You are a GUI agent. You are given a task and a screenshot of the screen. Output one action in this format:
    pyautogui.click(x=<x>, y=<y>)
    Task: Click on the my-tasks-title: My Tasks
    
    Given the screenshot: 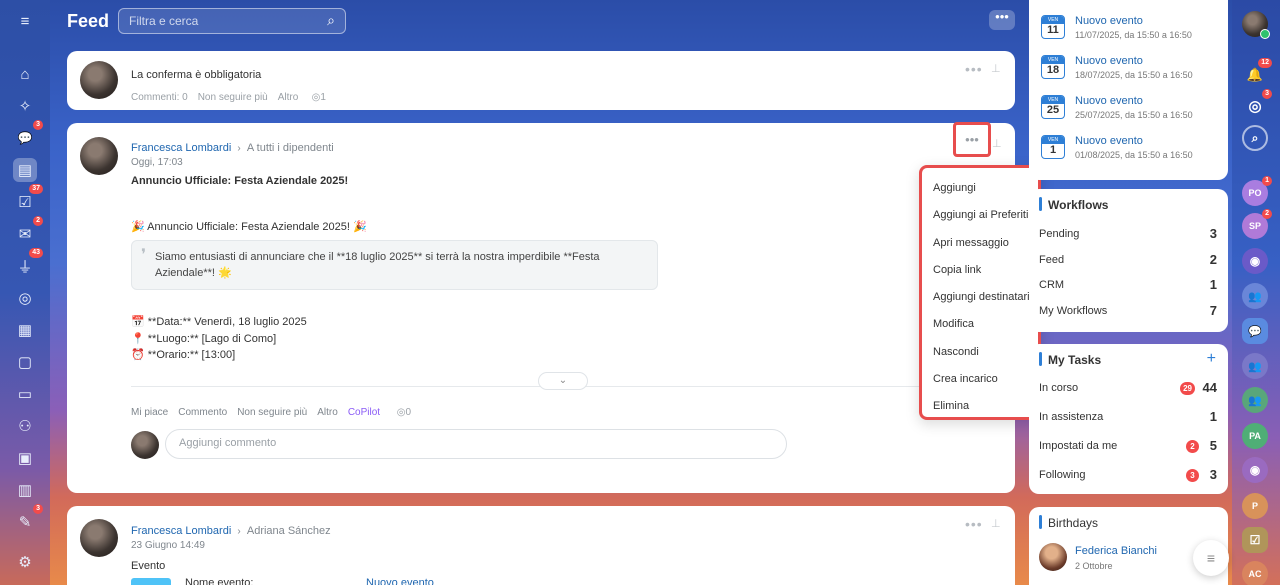 What is the action you would take?
    pyautogui.click(x=1074, y=360)
    